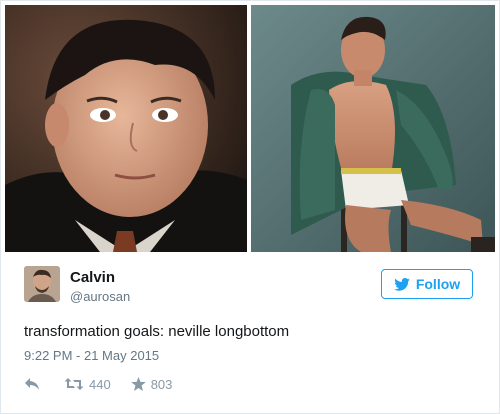 This screenshot has height=414, width=500. What do you see at coordinates (100, 296) in the screenshot?
I see `user-handle: @aurosan` at bounding box center [100, 296].